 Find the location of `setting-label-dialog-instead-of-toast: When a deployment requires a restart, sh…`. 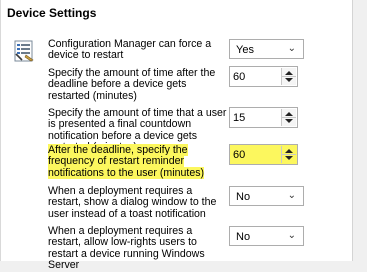

setting-label-dialog-instead-of-toast: When a deployment requires a restart, sh… is located at coordinates (132, 202).